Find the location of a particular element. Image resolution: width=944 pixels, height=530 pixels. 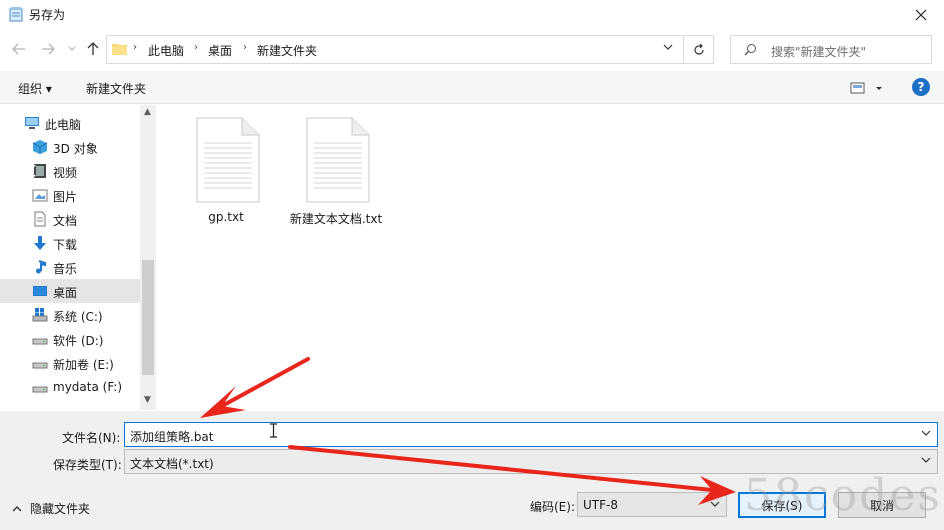

encoding-value: UTF-8 is located at coordinates (600, 505).